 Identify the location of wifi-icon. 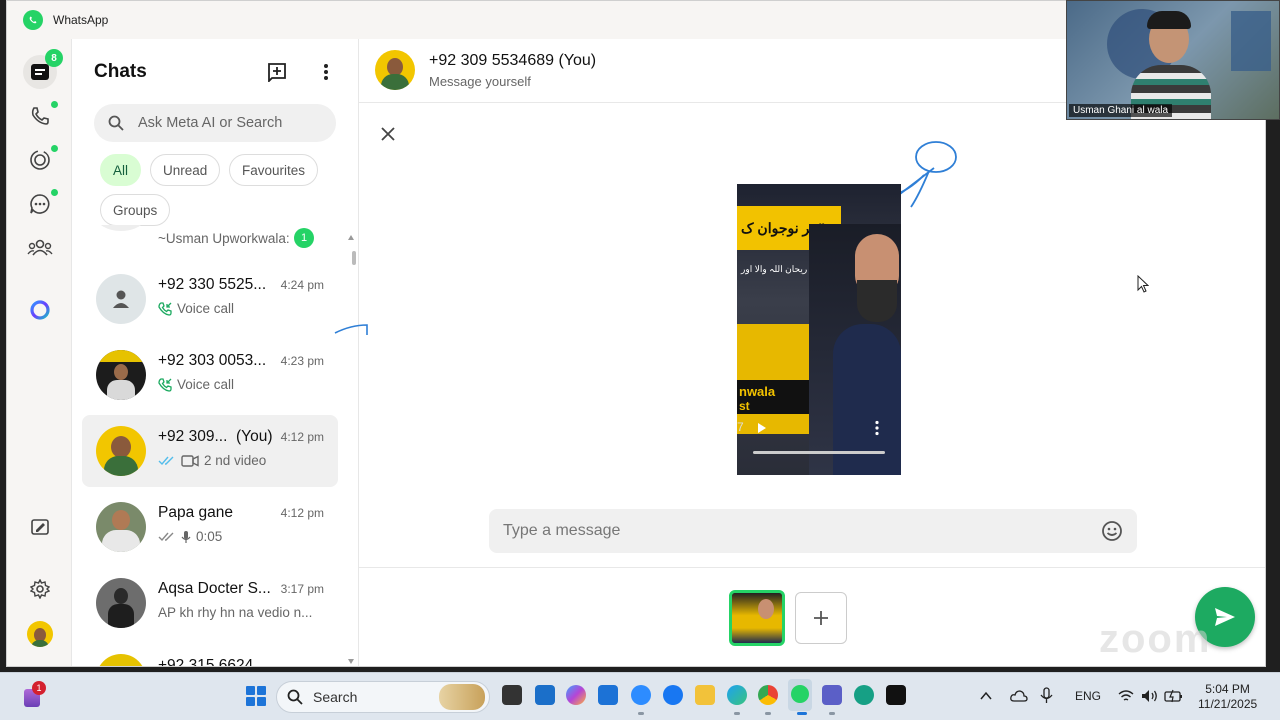
(1126, 696).